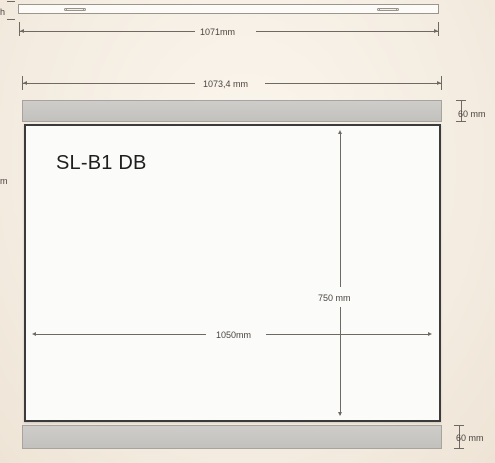 Image resolution: width=495 pixels, height=463 pixels. I want to click on panel-width-label: 1050mm, so click(234, 335).